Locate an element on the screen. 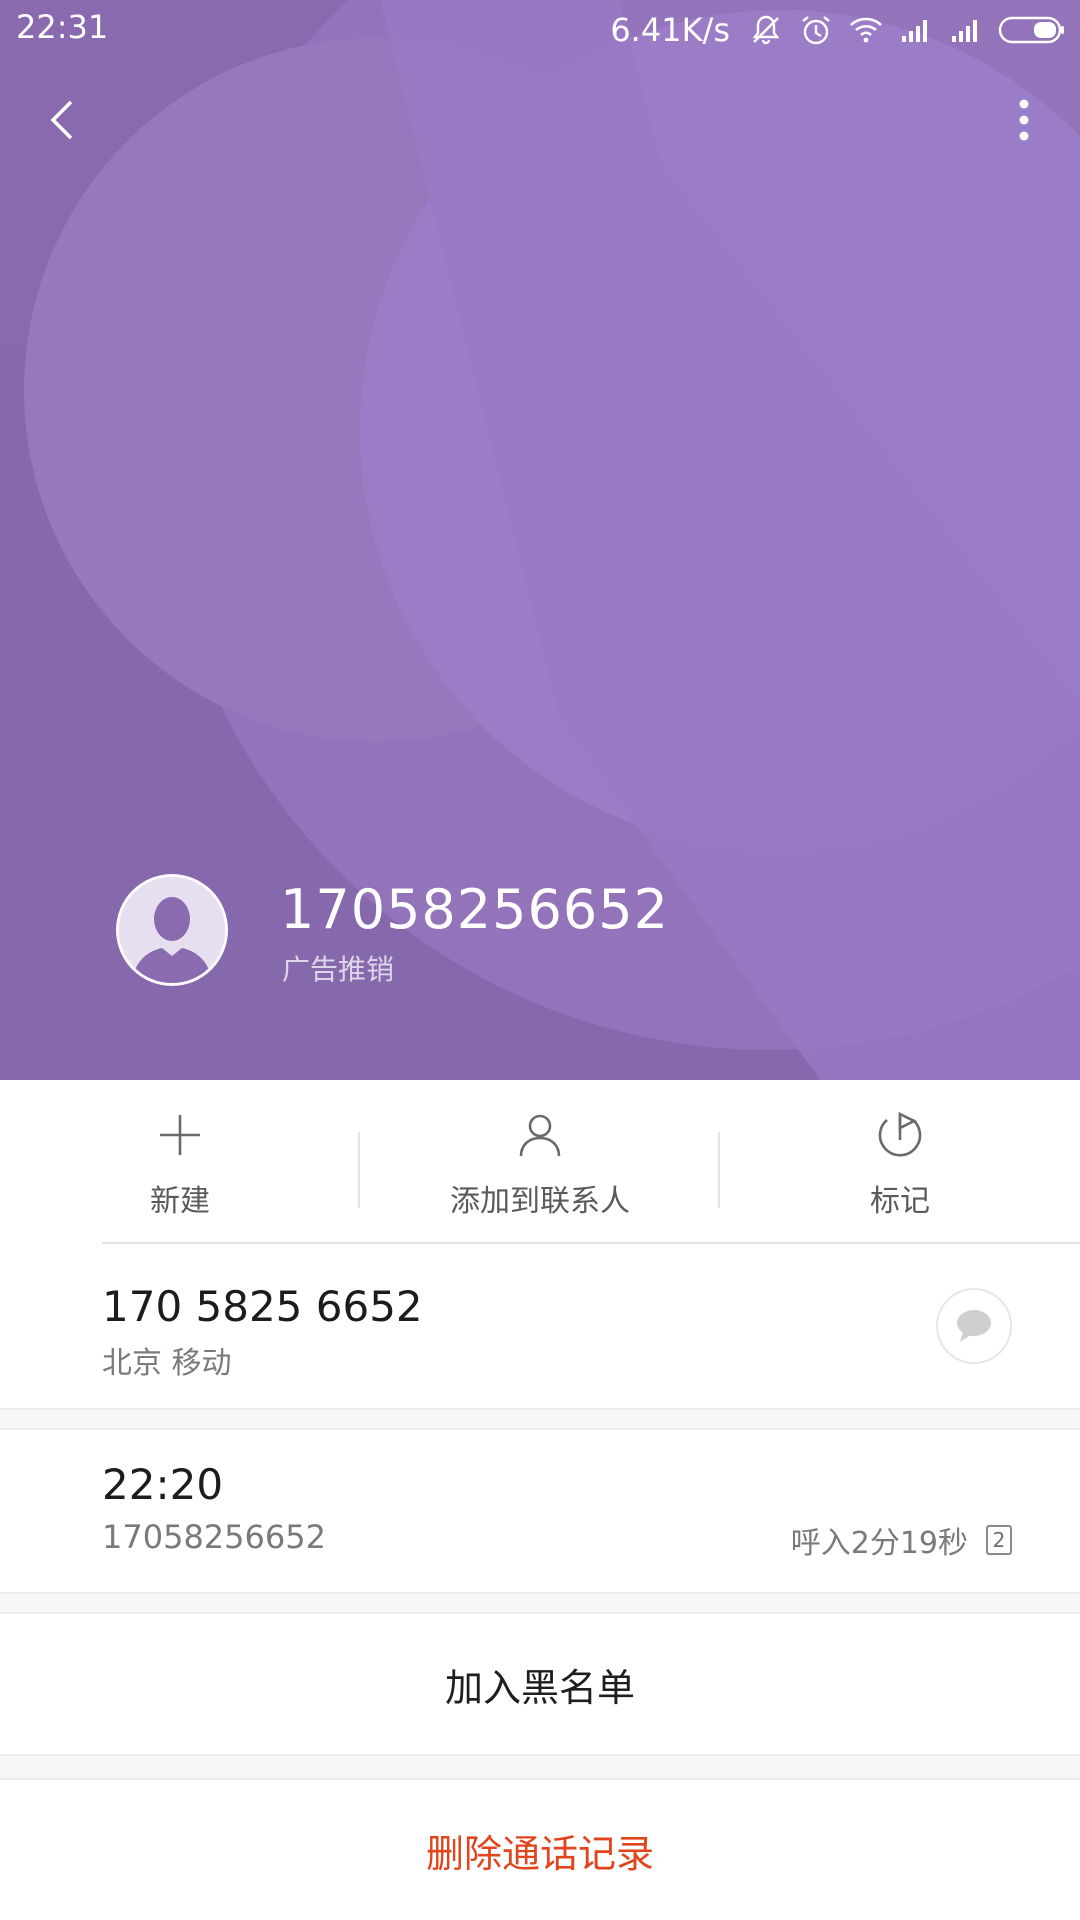 The image size is (1080, 1920). number-location: 北京 移动 is located at coordinates (167, 1363).